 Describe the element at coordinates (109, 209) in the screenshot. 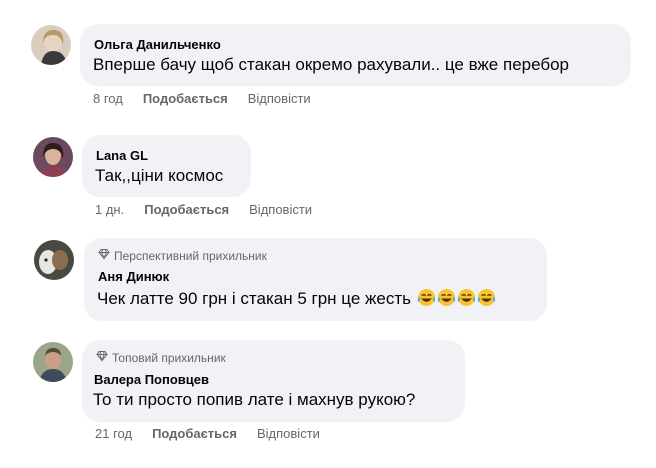

I see `comment-time: 1 дн.` at that location.